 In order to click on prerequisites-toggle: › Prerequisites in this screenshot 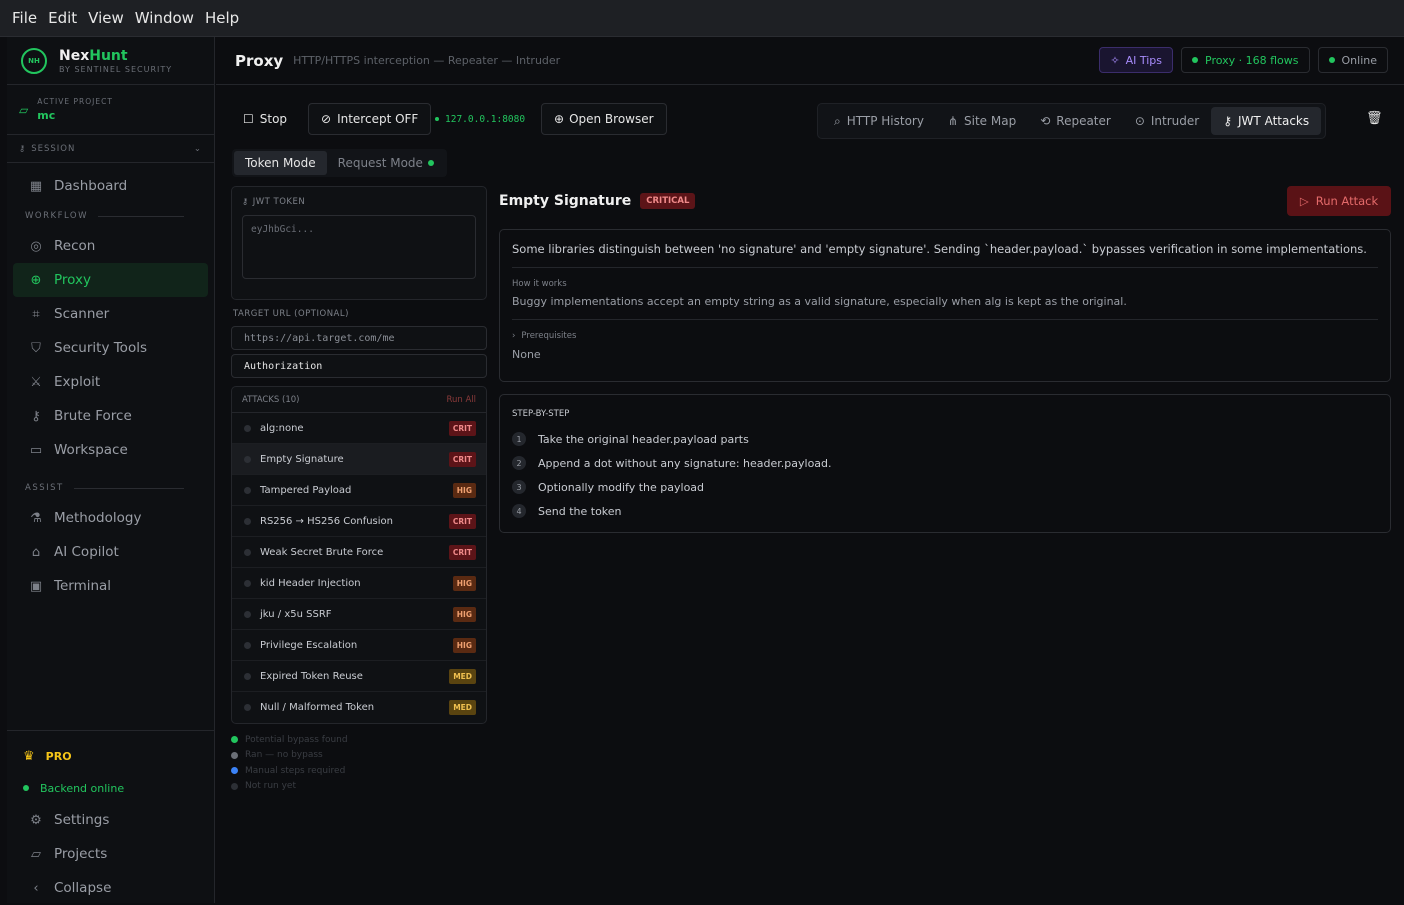, I will do `click(945, 336)`.